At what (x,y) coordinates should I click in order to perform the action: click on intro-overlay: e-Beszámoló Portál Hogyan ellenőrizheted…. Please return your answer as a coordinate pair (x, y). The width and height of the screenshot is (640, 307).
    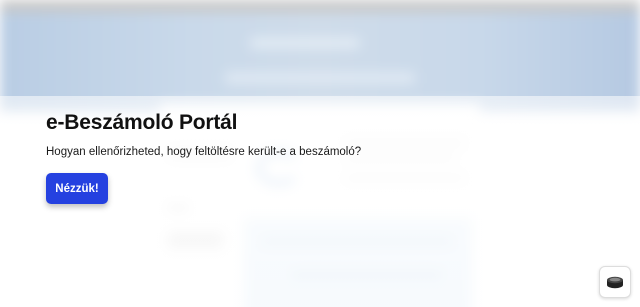
    Looking at the image, I should click on (203, 157).